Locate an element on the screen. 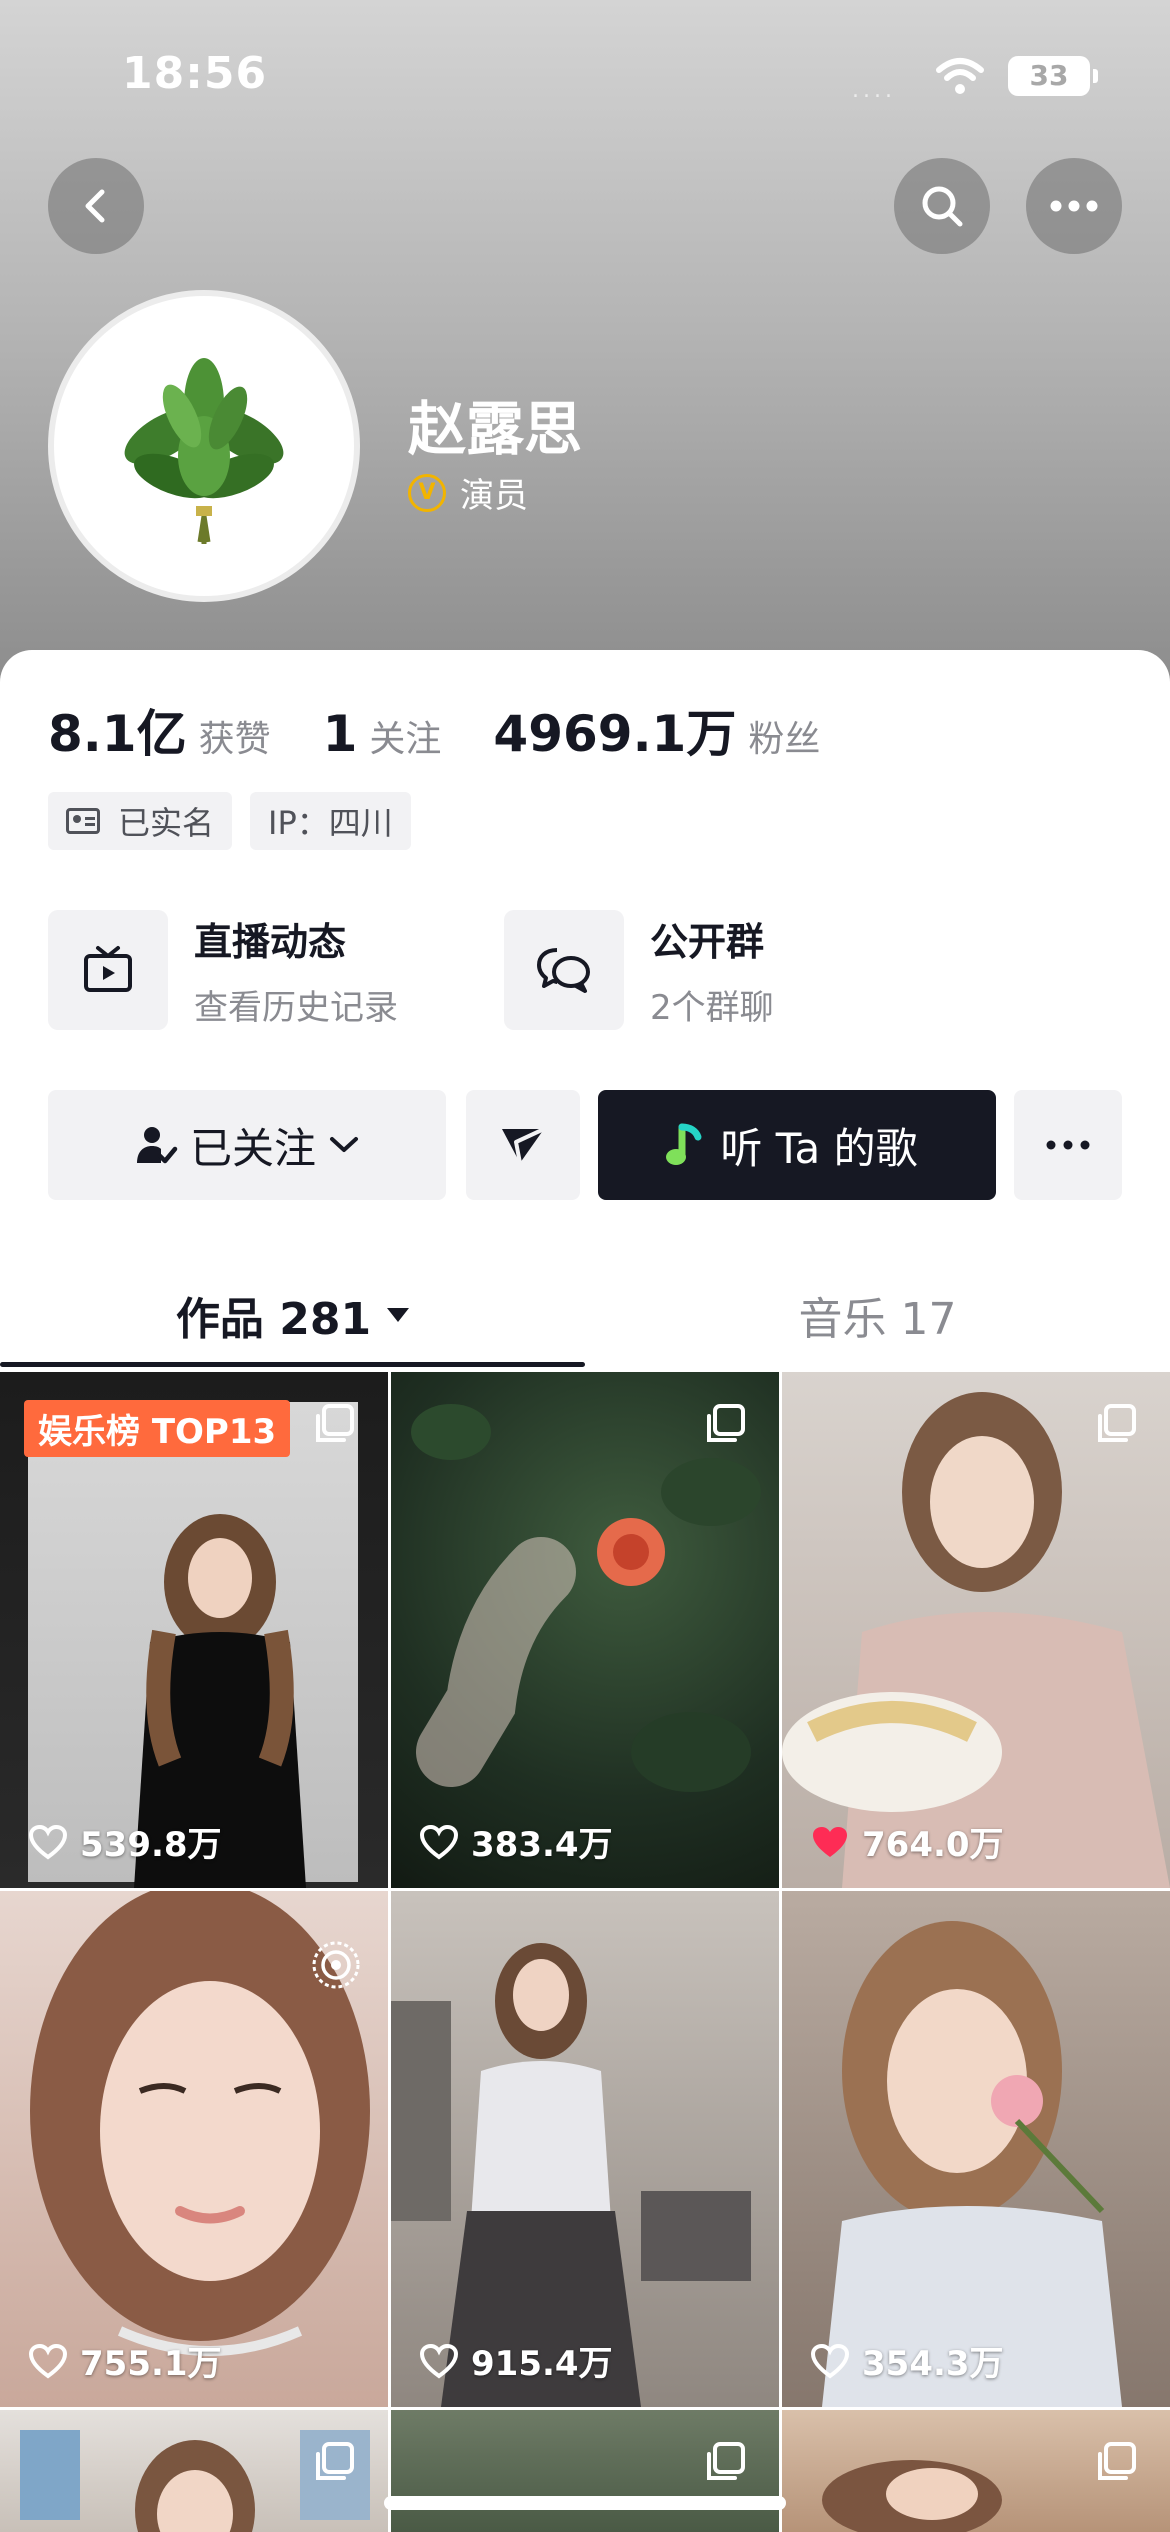 This screenshot has width=1170, height=2532. paper-plane-icon is located at coordinates (523, 1145).